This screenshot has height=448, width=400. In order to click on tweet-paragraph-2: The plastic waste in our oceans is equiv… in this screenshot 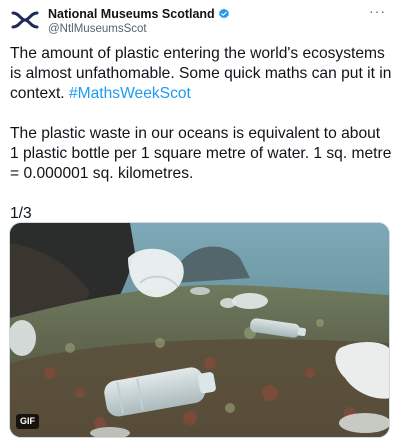, I will do `click(201, 153)`.